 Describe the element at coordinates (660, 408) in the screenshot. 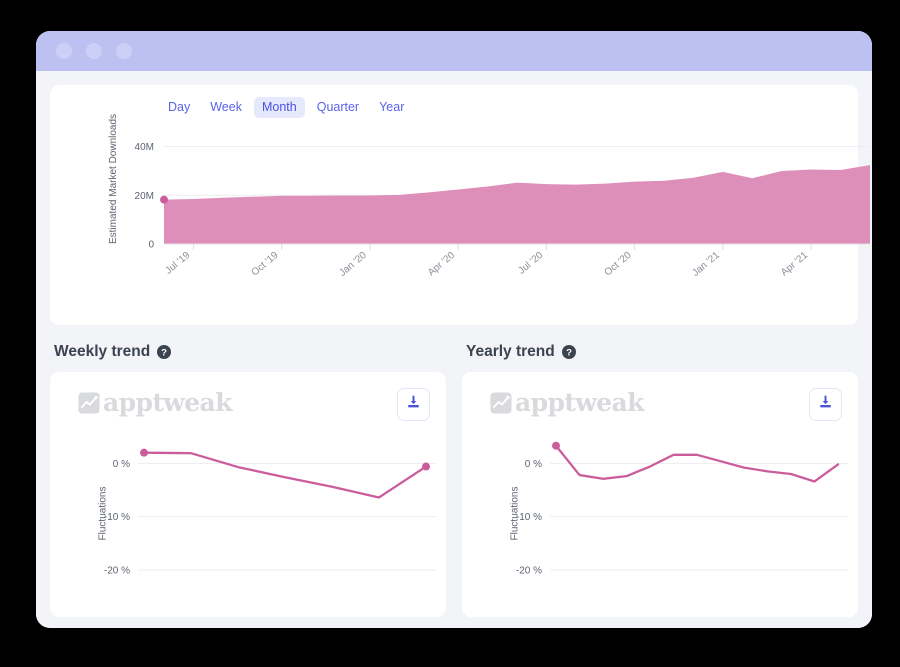

I see `yearly-trend-card-header: apptweak` at that location.